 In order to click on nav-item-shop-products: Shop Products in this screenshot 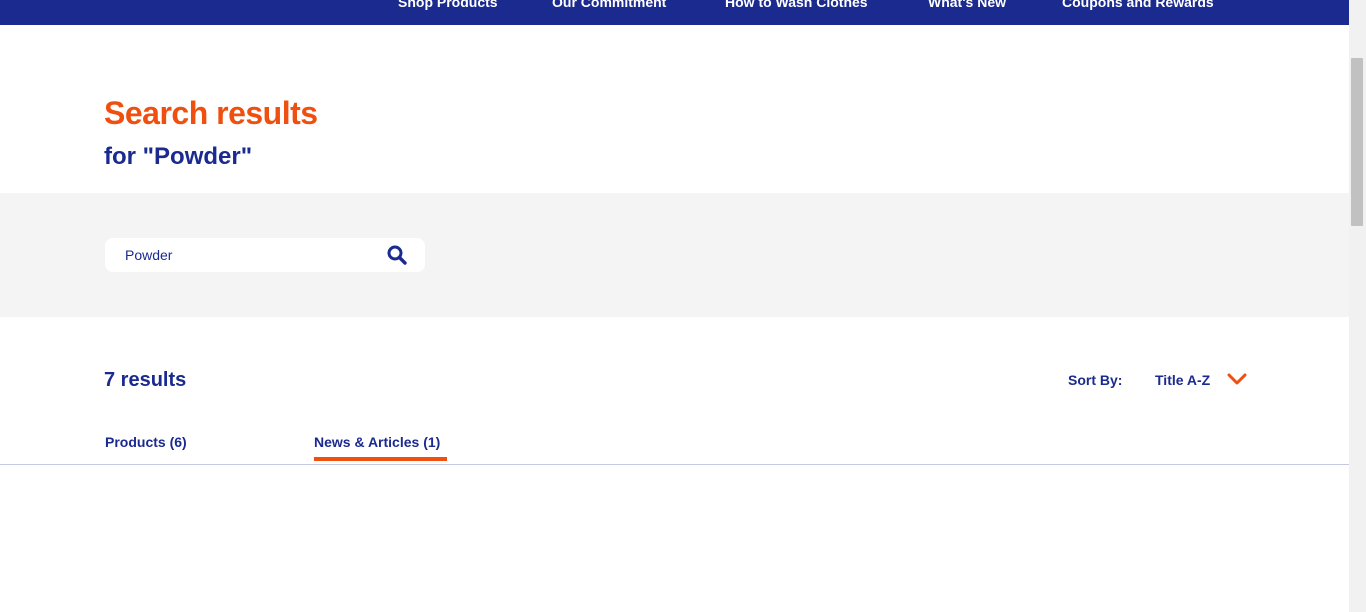, I will do `click(448, 6)`.